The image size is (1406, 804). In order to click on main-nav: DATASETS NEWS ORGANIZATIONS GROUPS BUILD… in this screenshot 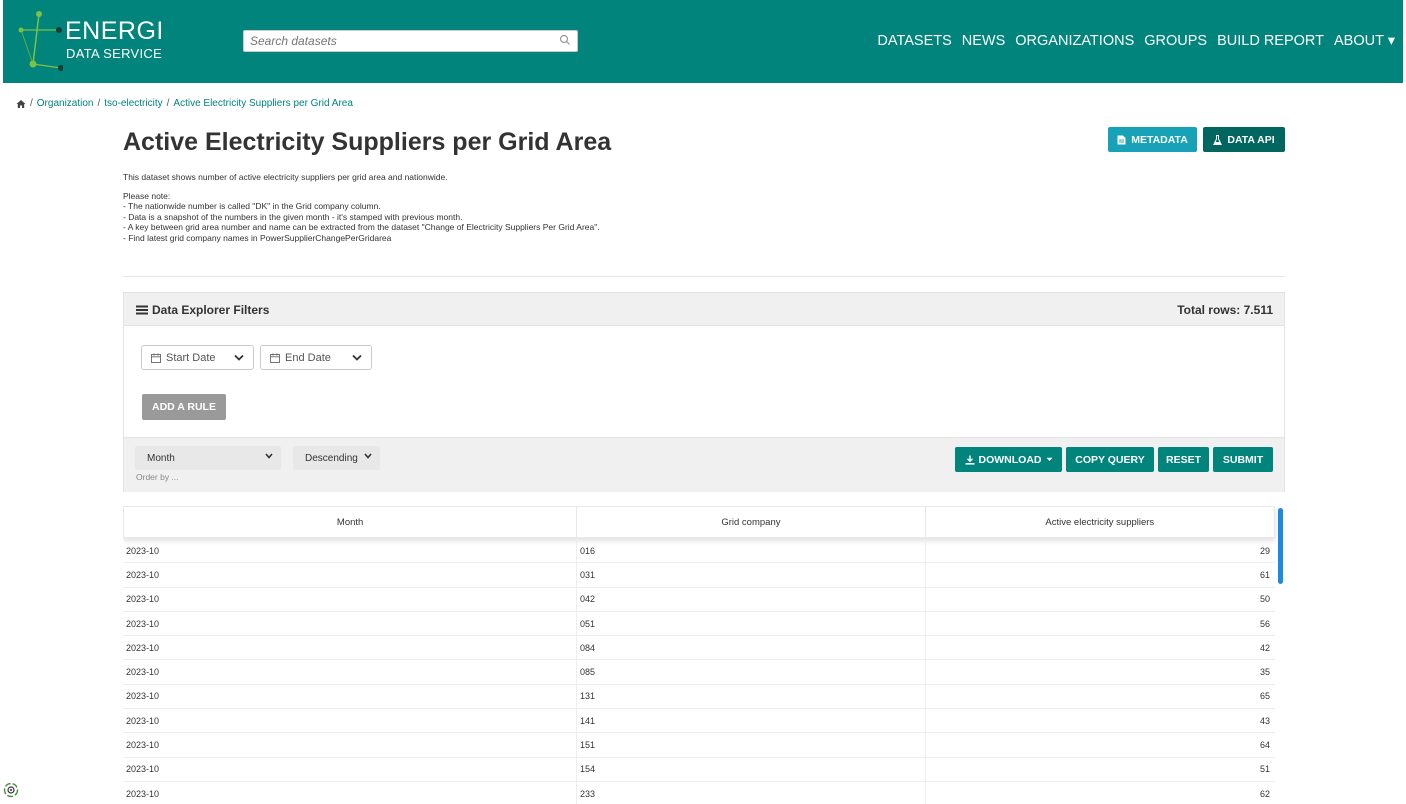, I will do `click(1136, 41)`.